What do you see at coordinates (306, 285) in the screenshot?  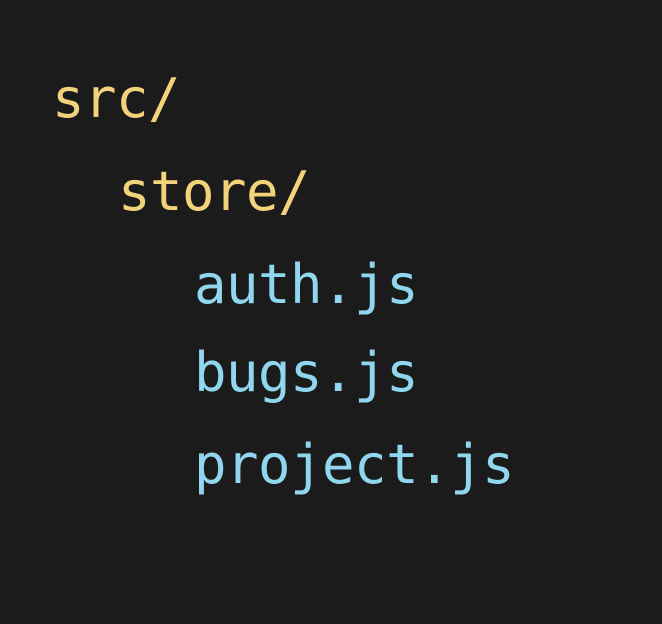 I see `file-auth-js: auth.js` at bounding box center [306, 285].